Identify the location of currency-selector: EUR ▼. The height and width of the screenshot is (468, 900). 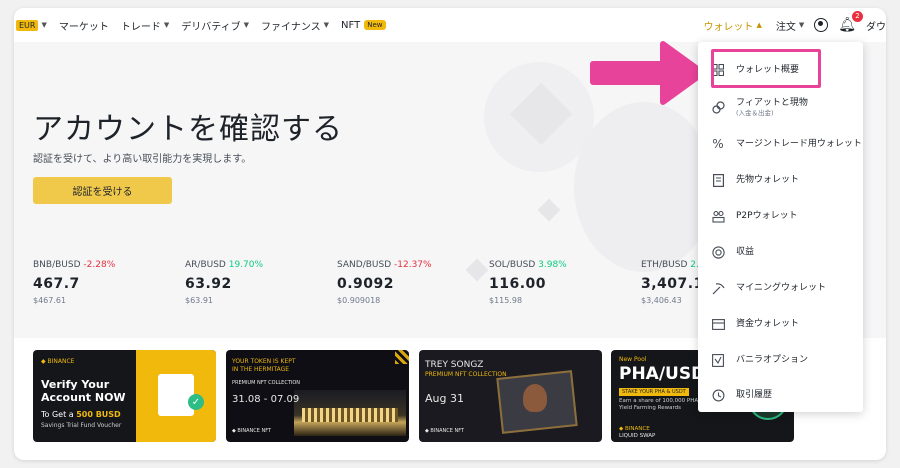
(30, 25).